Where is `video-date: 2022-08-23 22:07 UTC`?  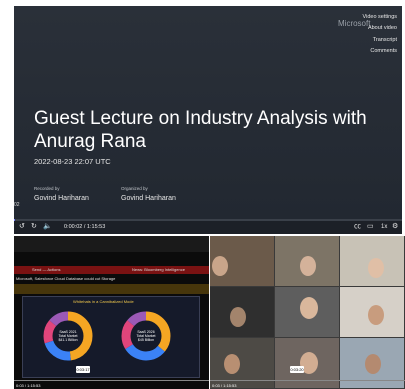 video-date: 2022-08-23 22:07 UTC is located at coordinates (72, 161).